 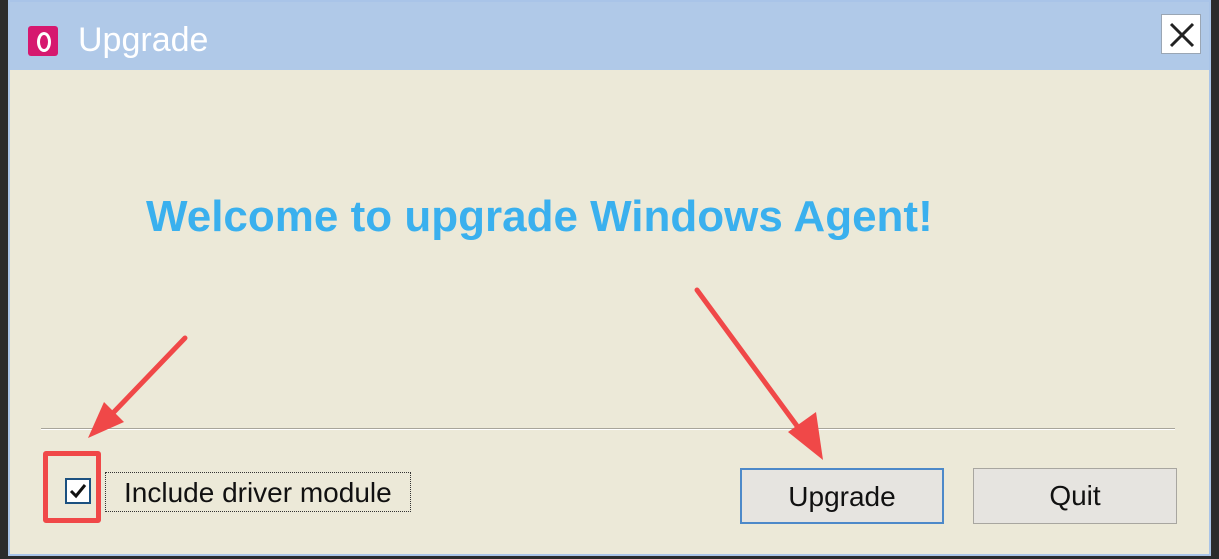 What do you see at coordinates (138, 386) in the screenshot?
I see `arrow-to-checkbox` at bounding box center [138, 386].